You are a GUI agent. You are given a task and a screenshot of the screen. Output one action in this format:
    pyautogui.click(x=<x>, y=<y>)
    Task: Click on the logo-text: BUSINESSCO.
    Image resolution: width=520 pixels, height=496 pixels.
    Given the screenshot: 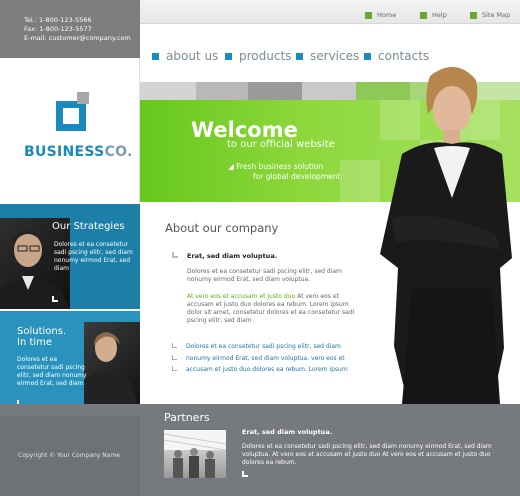 What is the action you would take?
    pyautogui.click(x=78, y=152)
    